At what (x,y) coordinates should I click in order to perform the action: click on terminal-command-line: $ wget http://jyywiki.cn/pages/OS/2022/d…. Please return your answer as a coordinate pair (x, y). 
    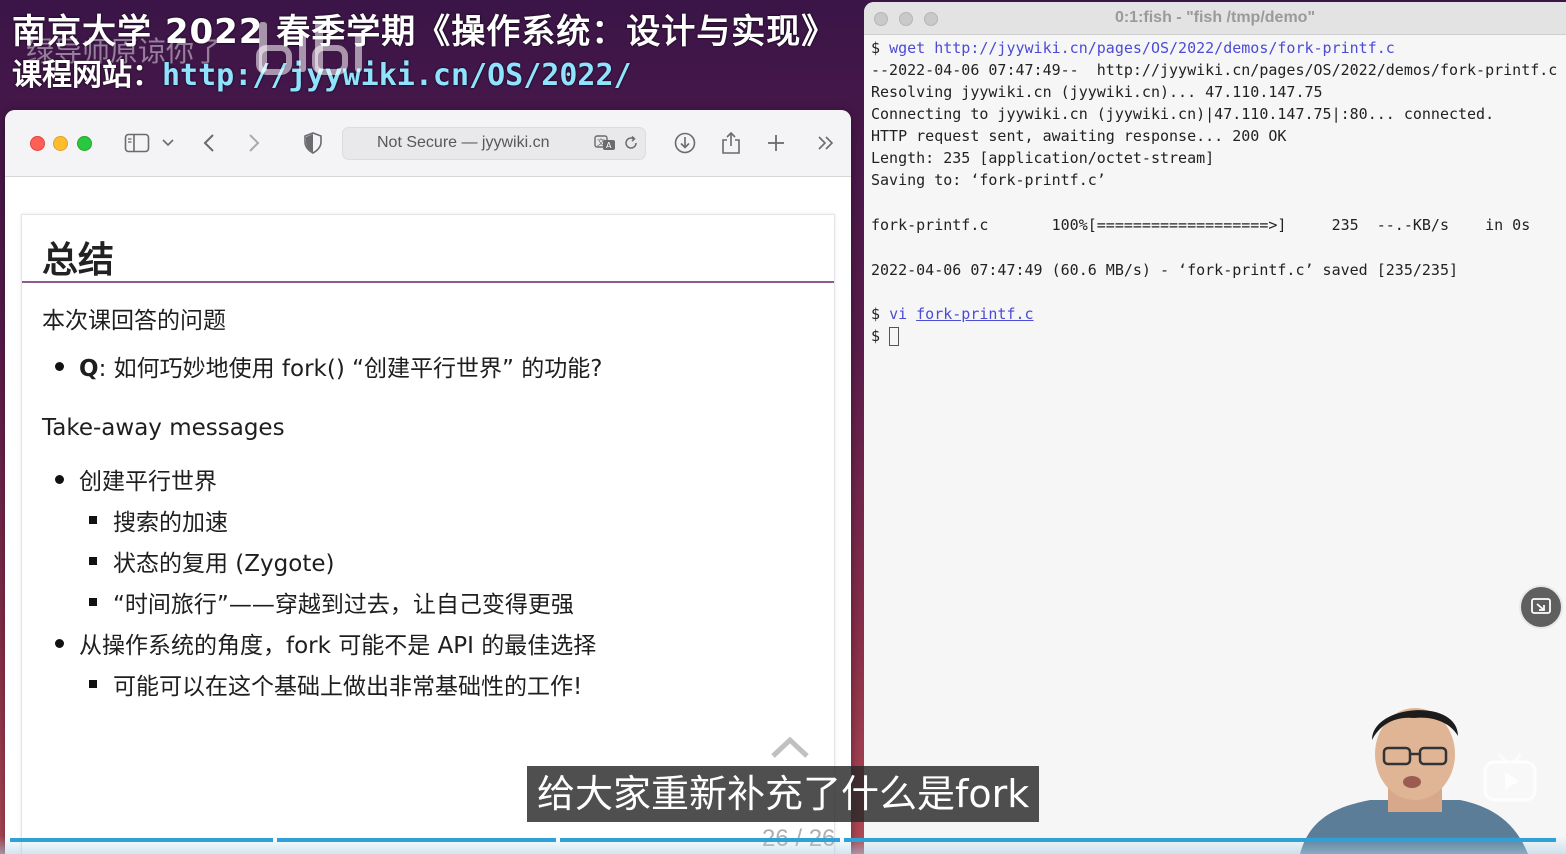
    Looking at the image, I should click on (1133, 48).